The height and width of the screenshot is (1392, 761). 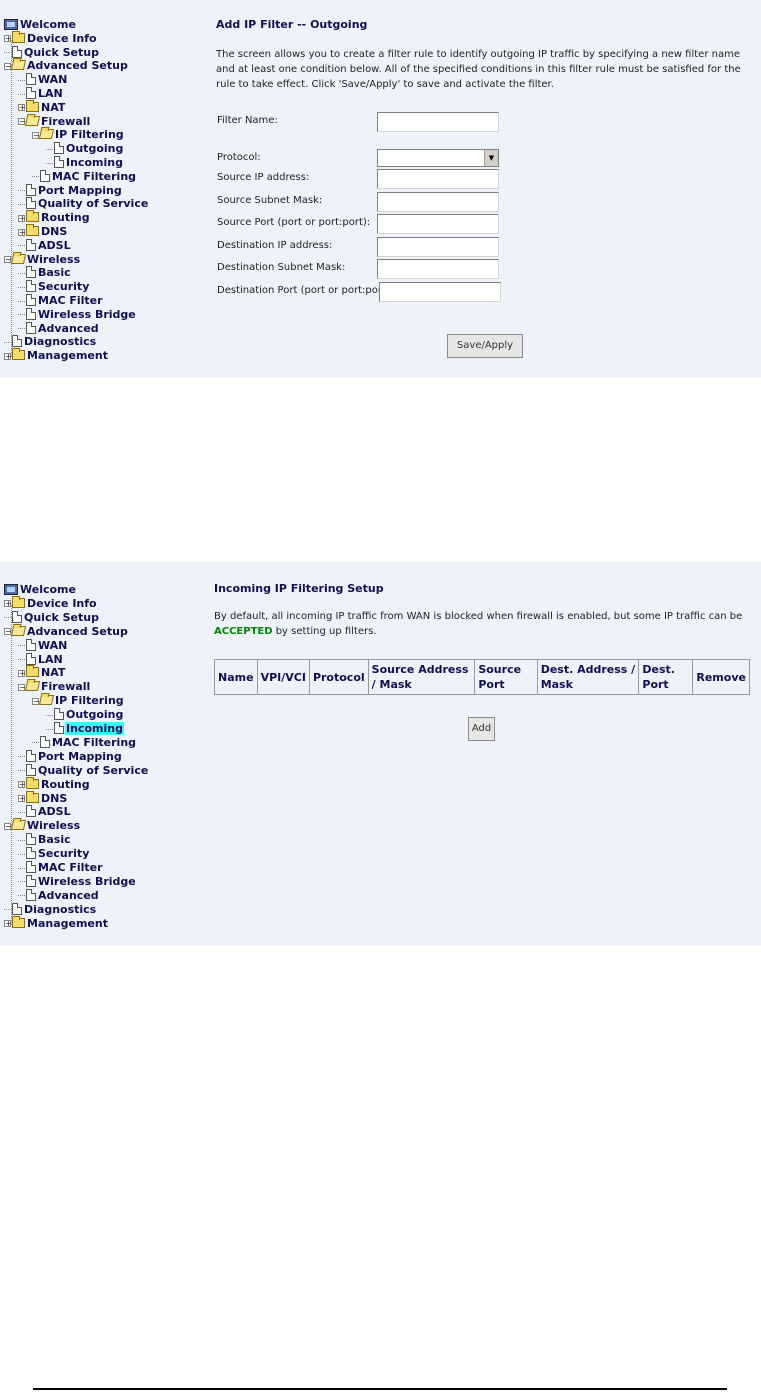 What do you see at coordinates (52, 645) in the screenshot?
I see `tree-item-label: WAN` at bounding box center [52, 645].